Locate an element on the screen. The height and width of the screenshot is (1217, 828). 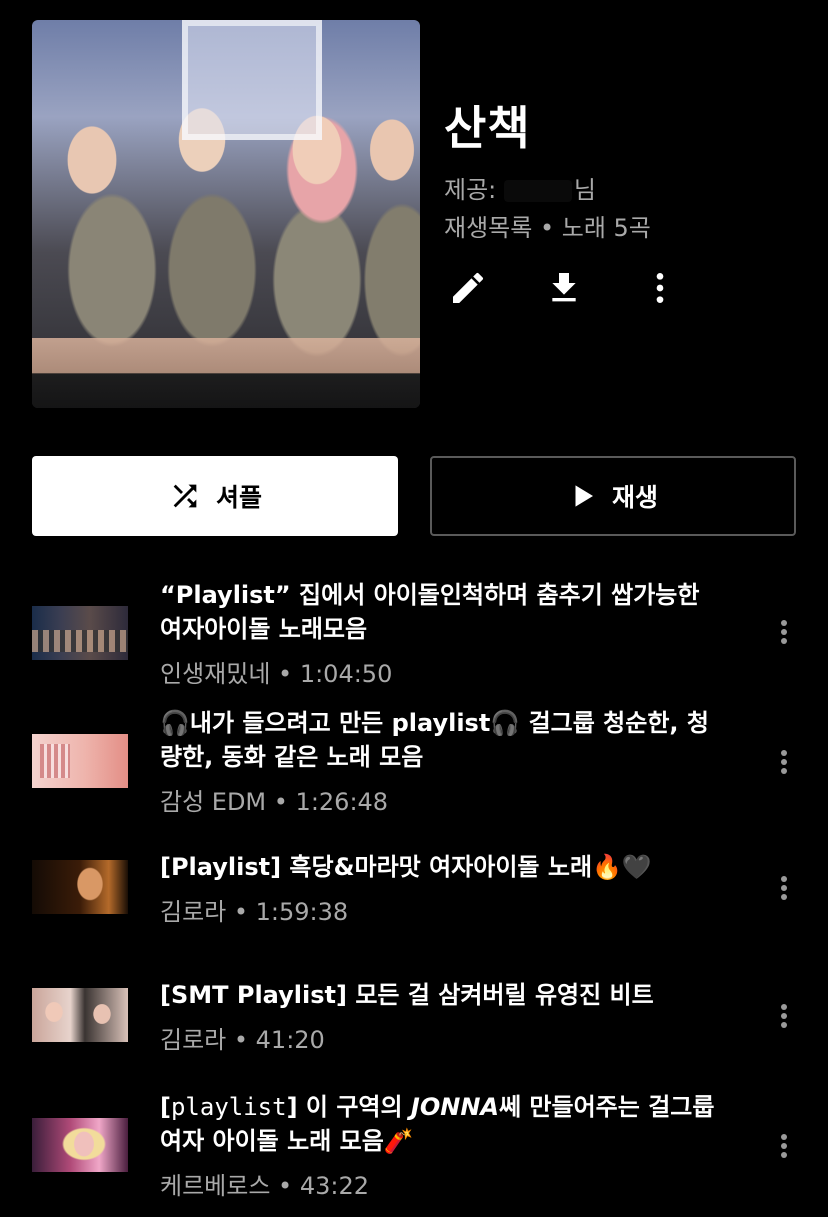
playlist-type-count: 재생목록 • 노래 5곡 is located at coordinates (547, 228).